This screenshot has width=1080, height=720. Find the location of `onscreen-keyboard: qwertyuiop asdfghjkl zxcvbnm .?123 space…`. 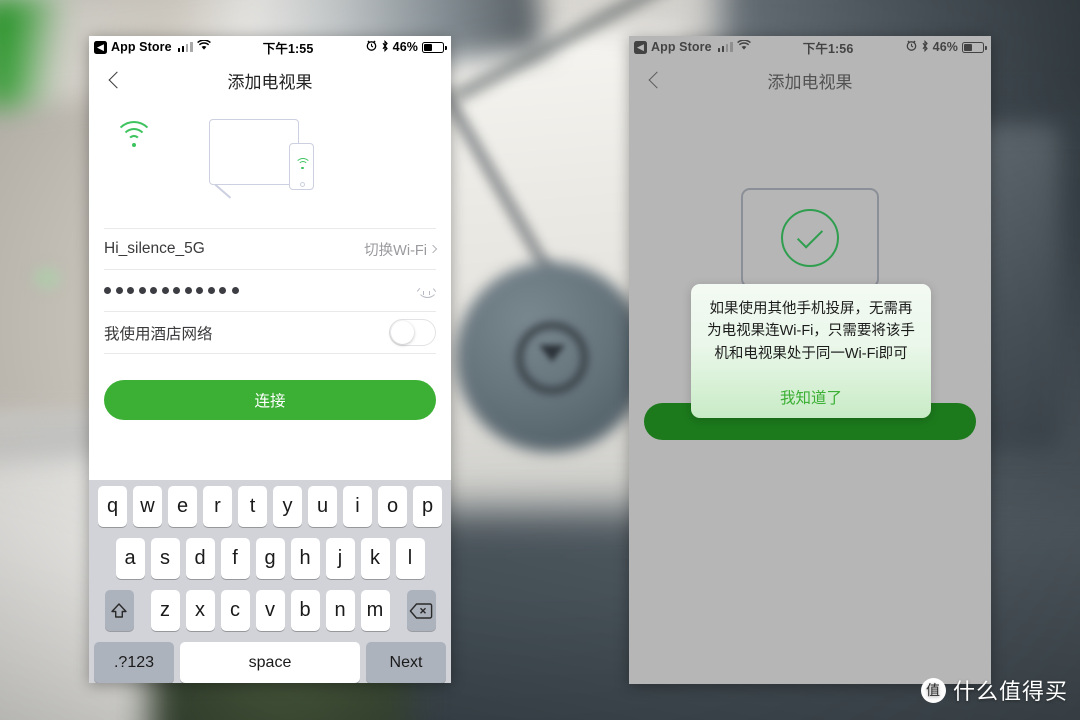

onscreen-keyboard: qwertyuiop asdfghjkl zxcvbnm .?123 space… is located at coordinates (270, 581).